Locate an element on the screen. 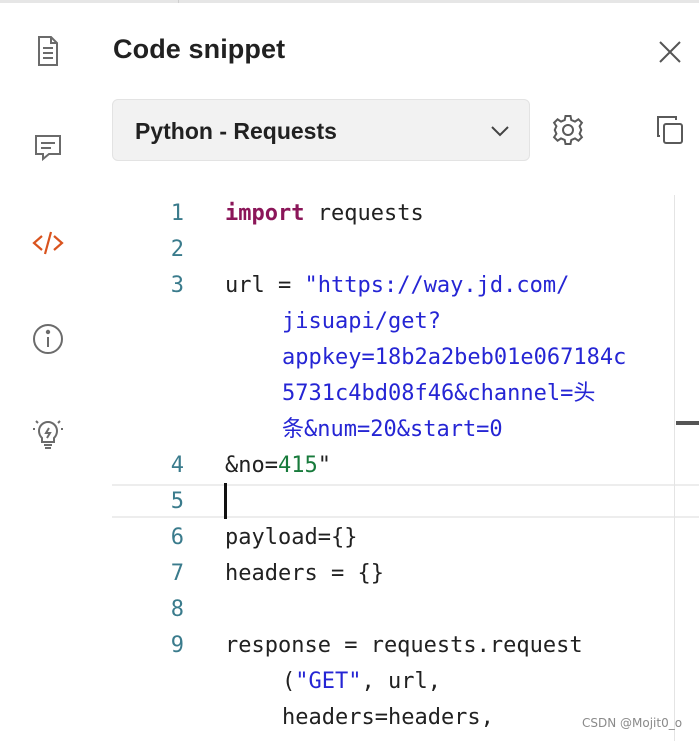 The image size is (699, 741). line-number: 9 is located at coordinates (177, 645).